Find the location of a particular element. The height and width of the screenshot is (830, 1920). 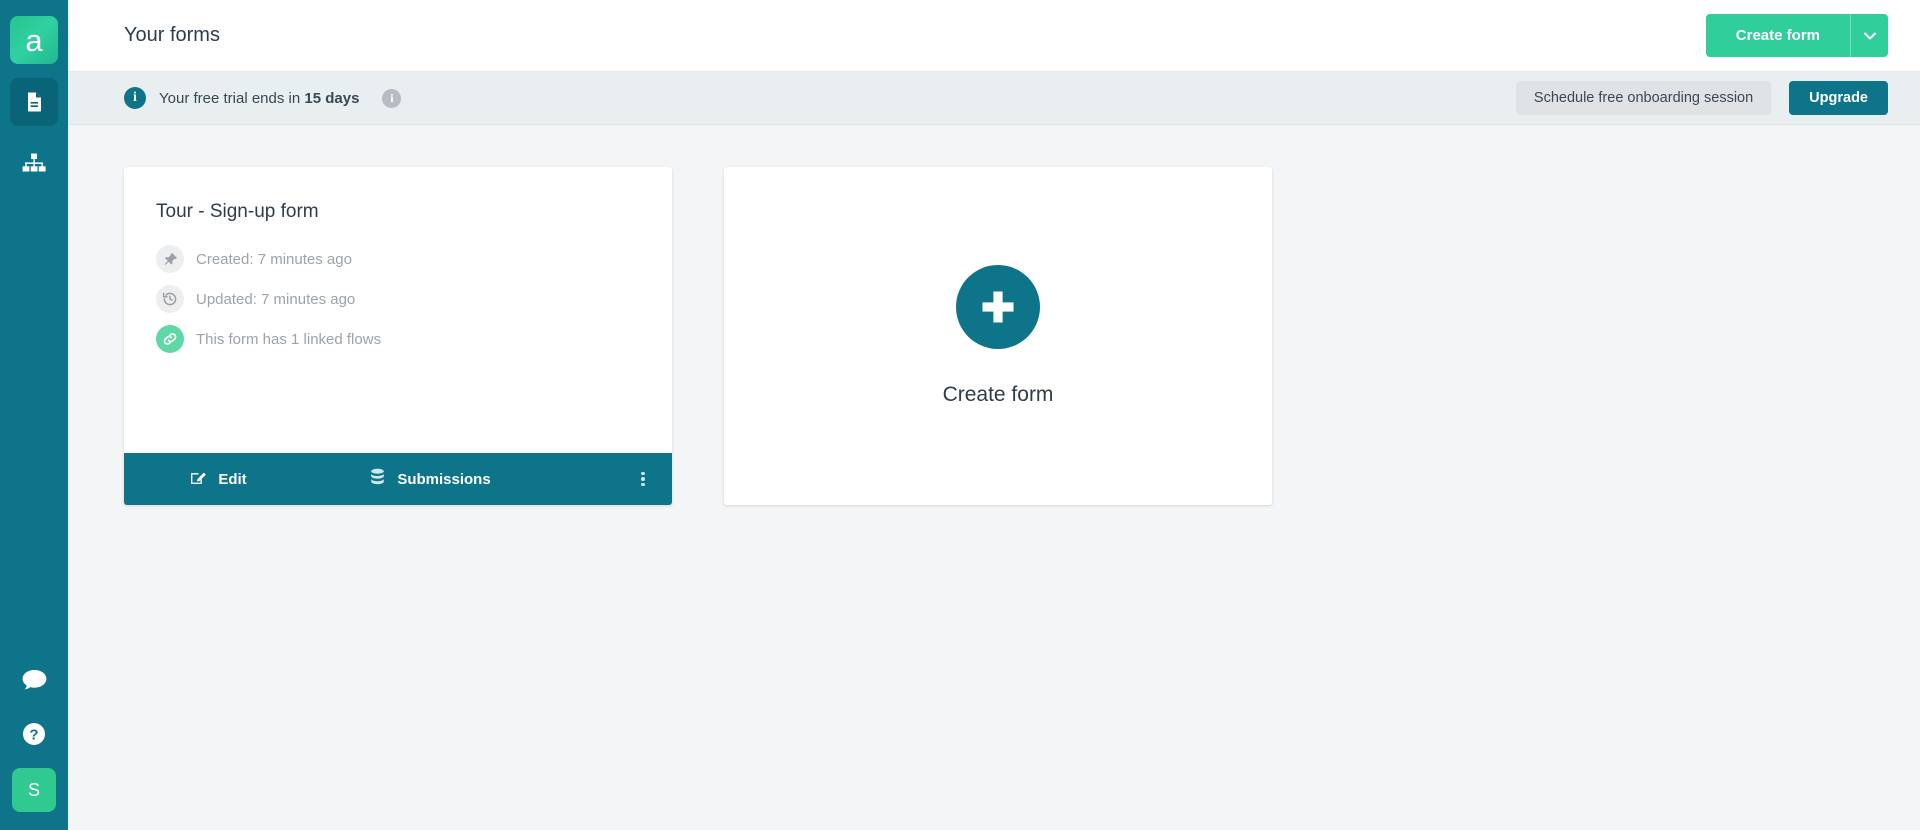

create-form-card-label: Create form is located at coordinates (998, 394).